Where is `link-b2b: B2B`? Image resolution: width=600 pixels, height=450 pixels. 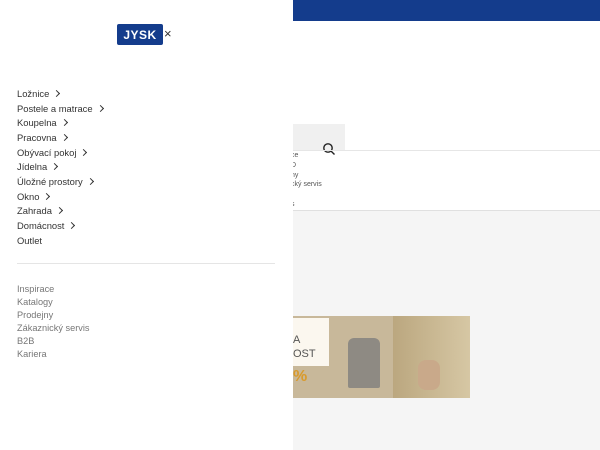 link-b2b: B2B is located at coordinates (53, 340).